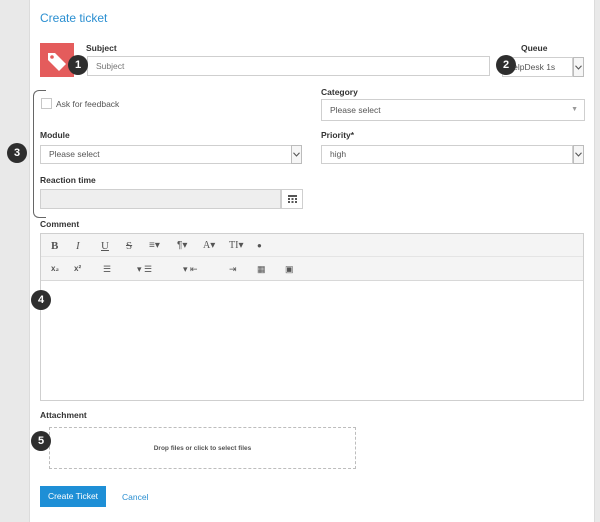 This screenshot has height=522, width=600. What do you see at coordinates (78, 246) in the screenshot?
I see `italic-button: I` at bounding box center [78, 246].